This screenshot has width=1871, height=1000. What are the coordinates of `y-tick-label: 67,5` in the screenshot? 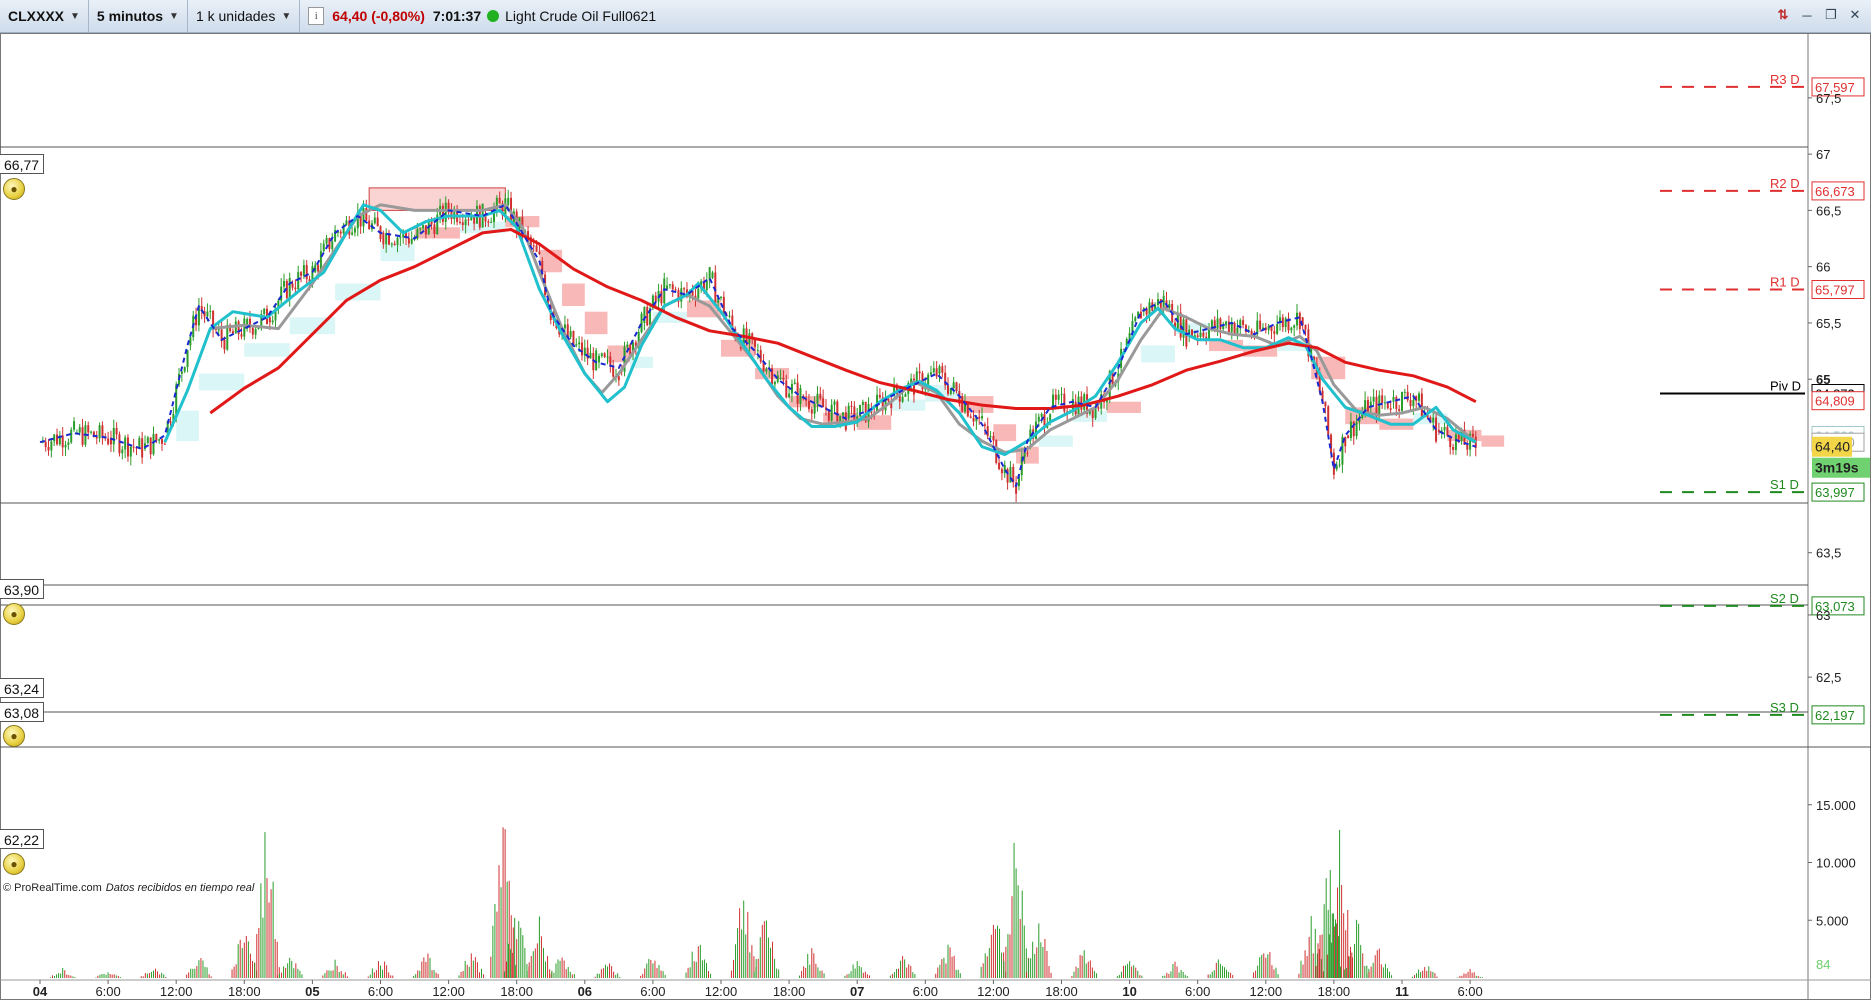 It's located at (1828, 98).